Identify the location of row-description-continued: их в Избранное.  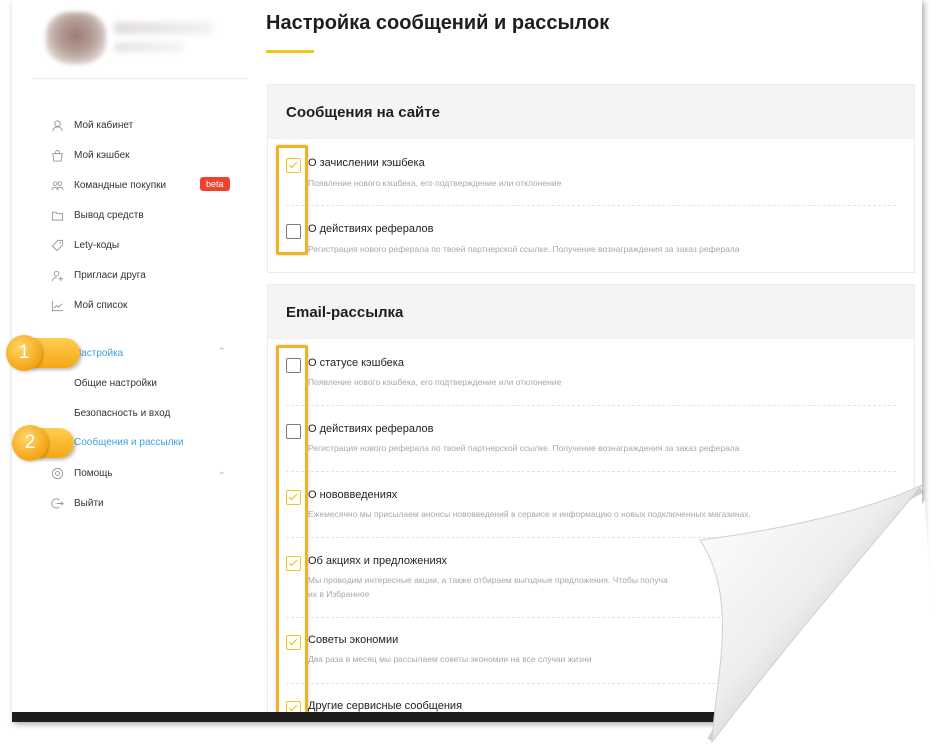
(339, 594).